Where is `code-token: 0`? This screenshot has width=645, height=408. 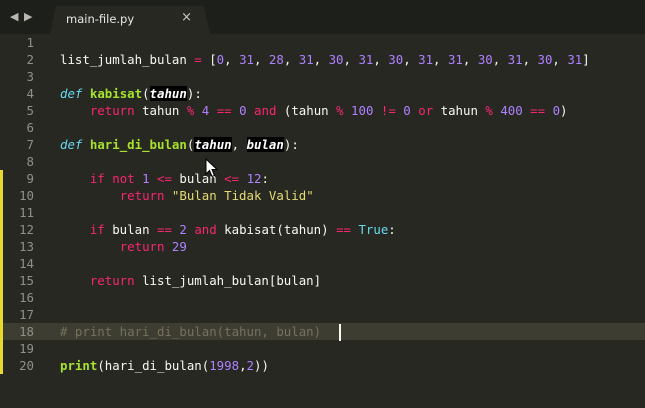
code-token: 0 is located at coordinates (407, 110).